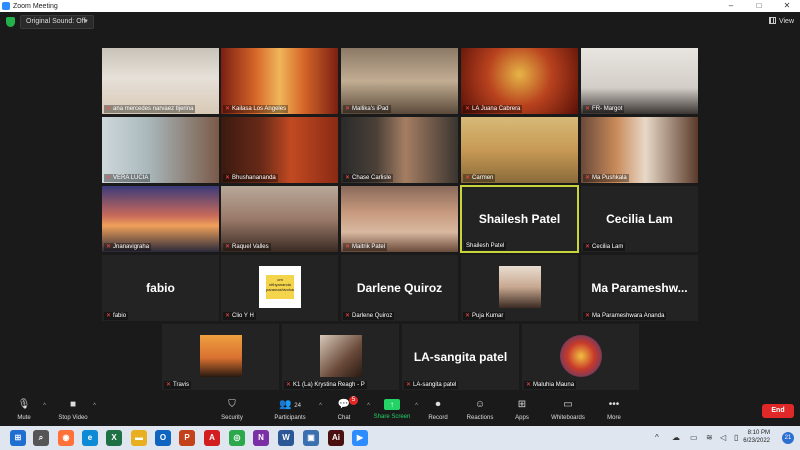 The image size is (800, 450). What do you see at coordinates (519, 150) in the screenshot?
I see `participant-tile: ✕ Carmen` at bounding box center [519, 150].